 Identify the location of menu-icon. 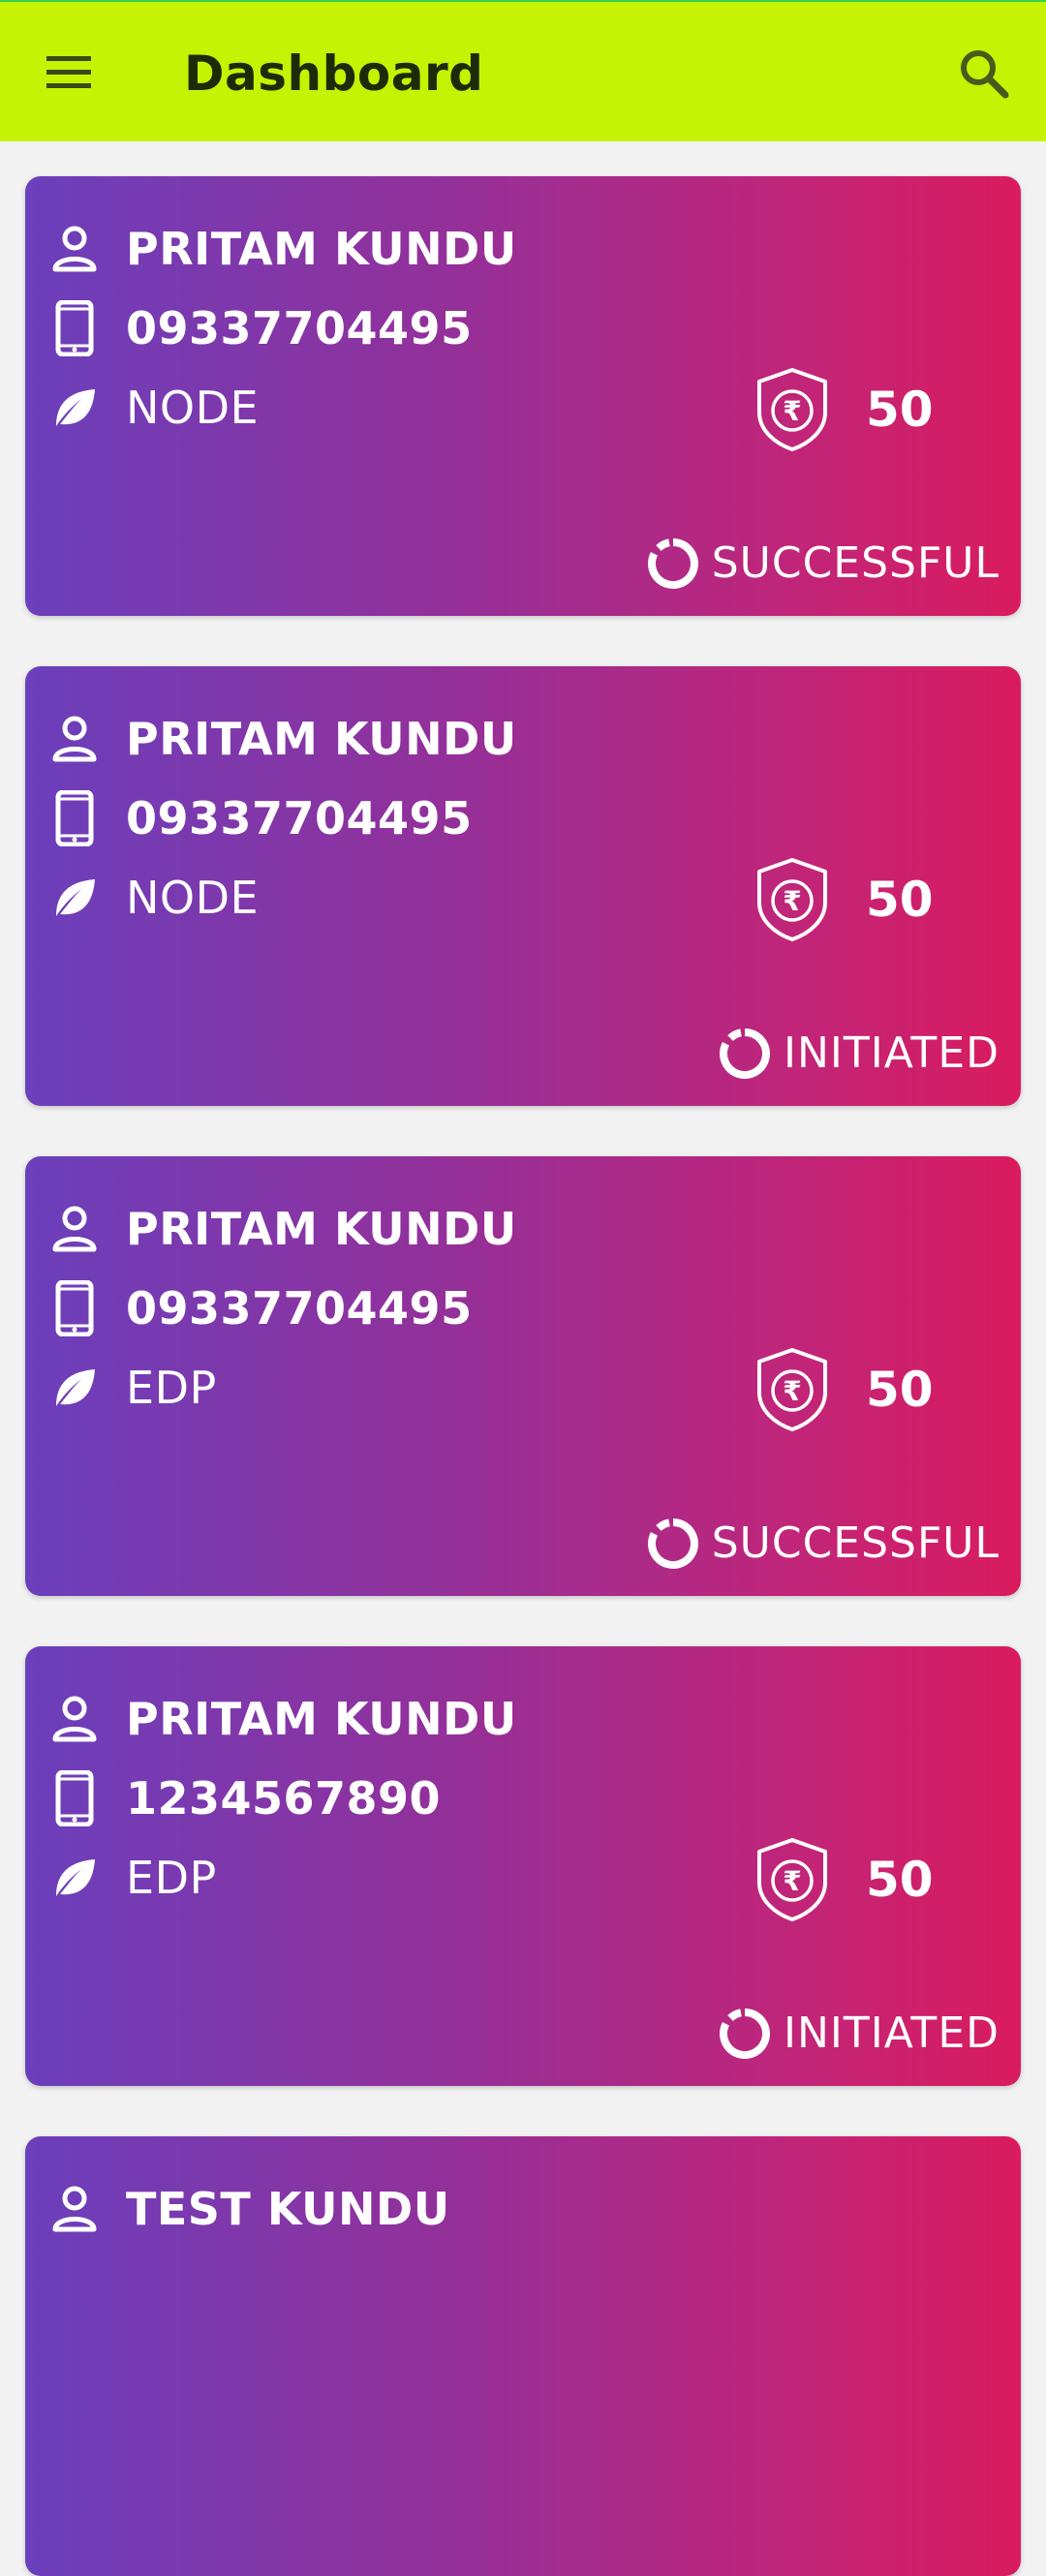
(70, 72).